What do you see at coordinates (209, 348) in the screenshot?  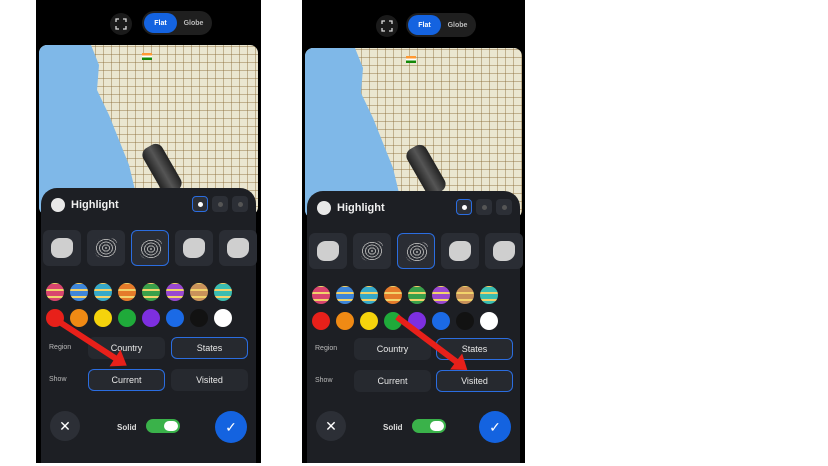 I see `region-states-button: States` at bounding box center [209, 348].